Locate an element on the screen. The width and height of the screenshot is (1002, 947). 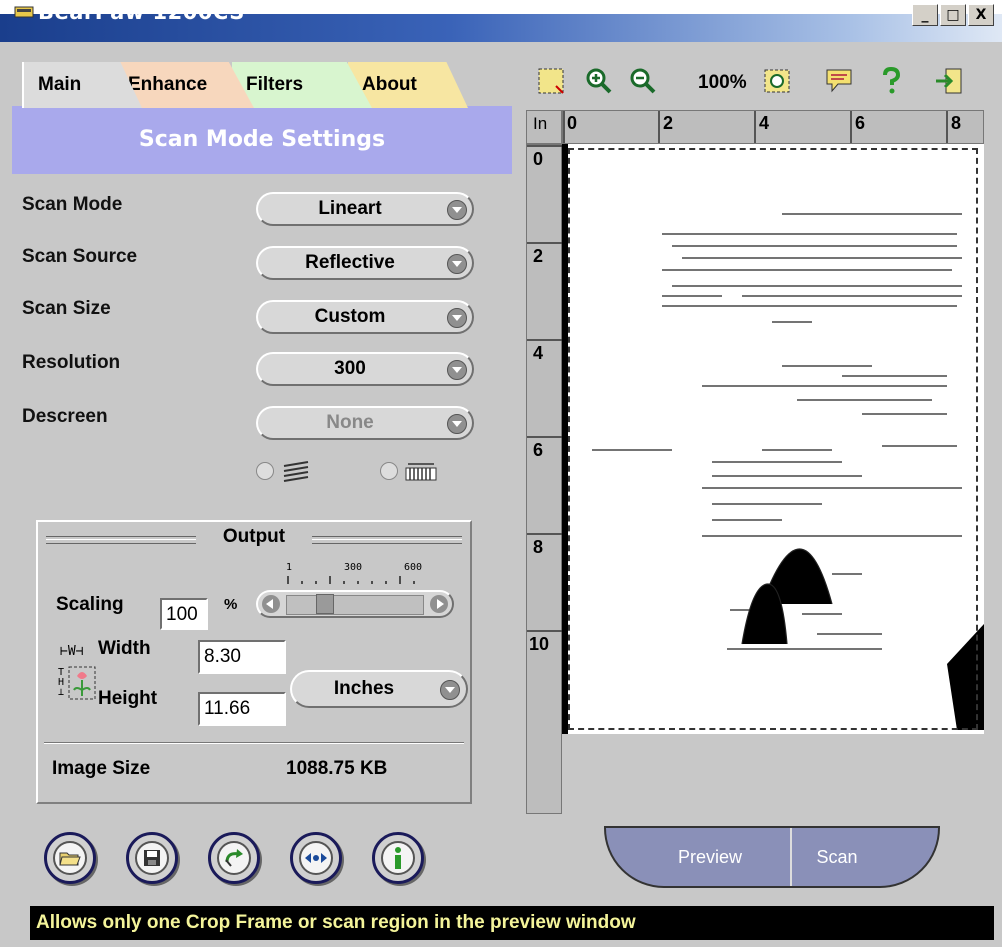
tulip-image-icon is located at coordinates (82, 683).